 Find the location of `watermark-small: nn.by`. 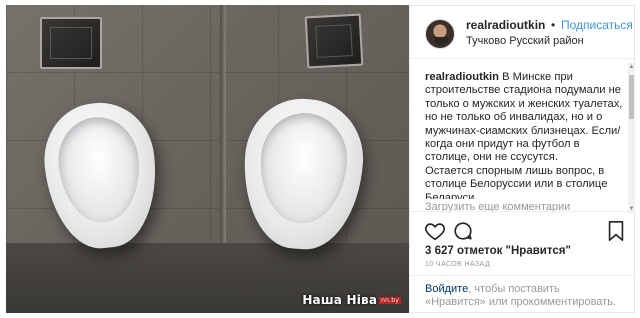

watermark-small: nn.by is located at coordinates (390, 300).